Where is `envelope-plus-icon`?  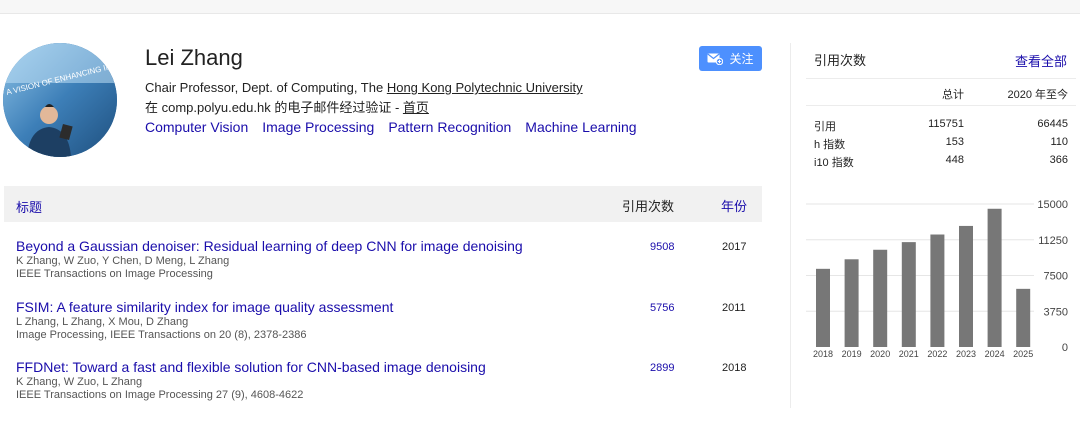 envelope-plus-icon is located at coordinates (715, 59).